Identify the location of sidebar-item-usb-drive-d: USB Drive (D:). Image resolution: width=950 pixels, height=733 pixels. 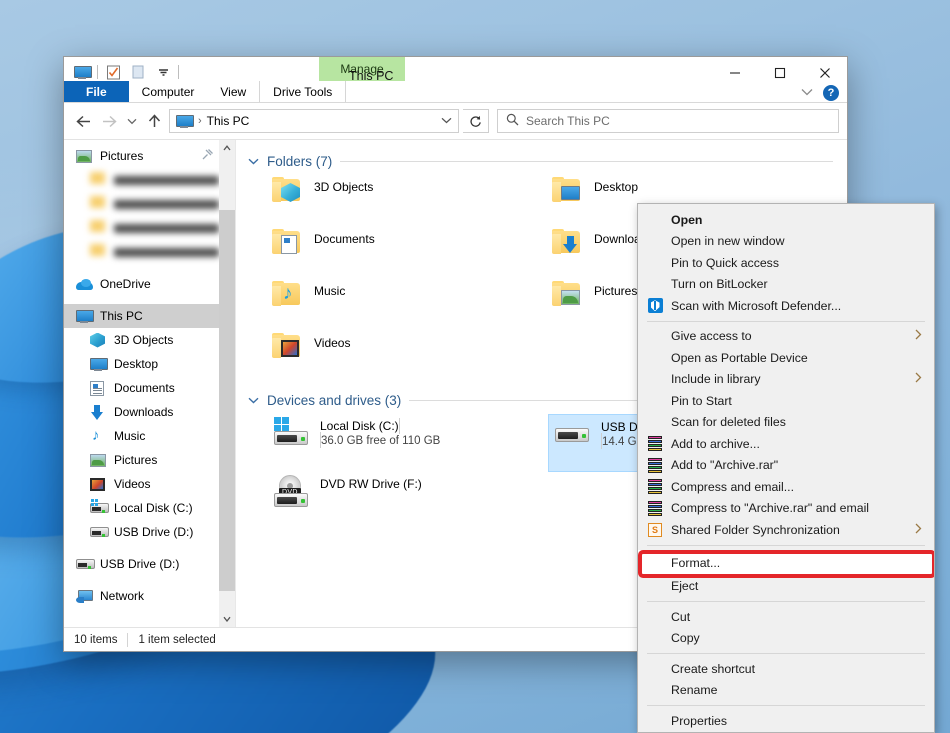
(141, 564).